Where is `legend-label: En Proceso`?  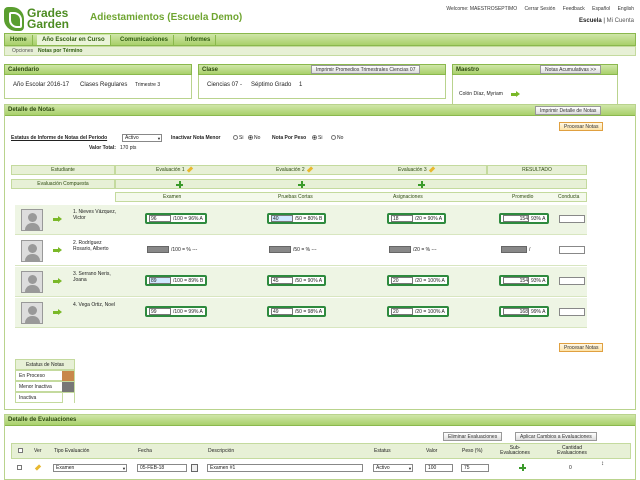 legend-label: En Proceso is located at coordinates (32, 376).